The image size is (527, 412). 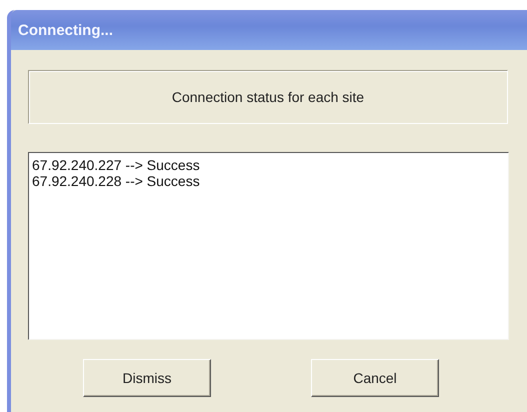 What do you see at coordinates (116, 181) in the screenshot?
I see `status-line: 67.92.240.228 --> Success` at bounding box center [116, 181].